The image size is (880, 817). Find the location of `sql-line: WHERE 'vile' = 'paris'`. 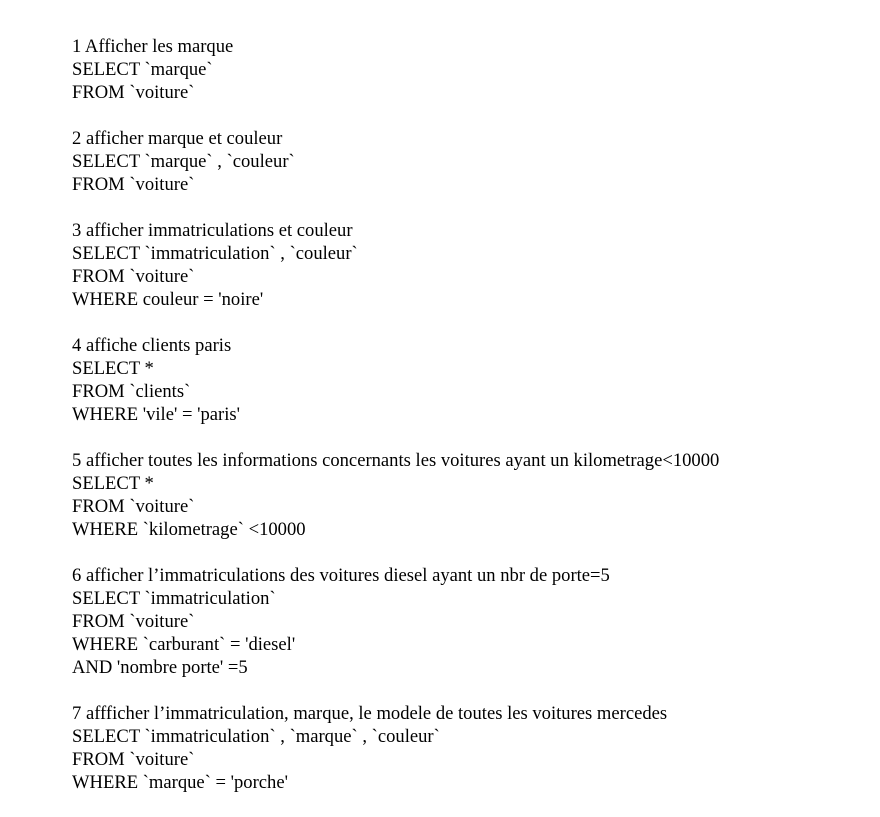

sql-line: WHERE 'vile' = 'paris' is located at coordinates (156, 414).